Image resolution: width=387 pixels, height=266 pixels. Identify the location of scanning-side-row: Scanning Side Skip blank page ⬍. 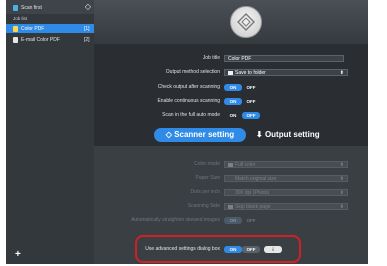
(231, 206).